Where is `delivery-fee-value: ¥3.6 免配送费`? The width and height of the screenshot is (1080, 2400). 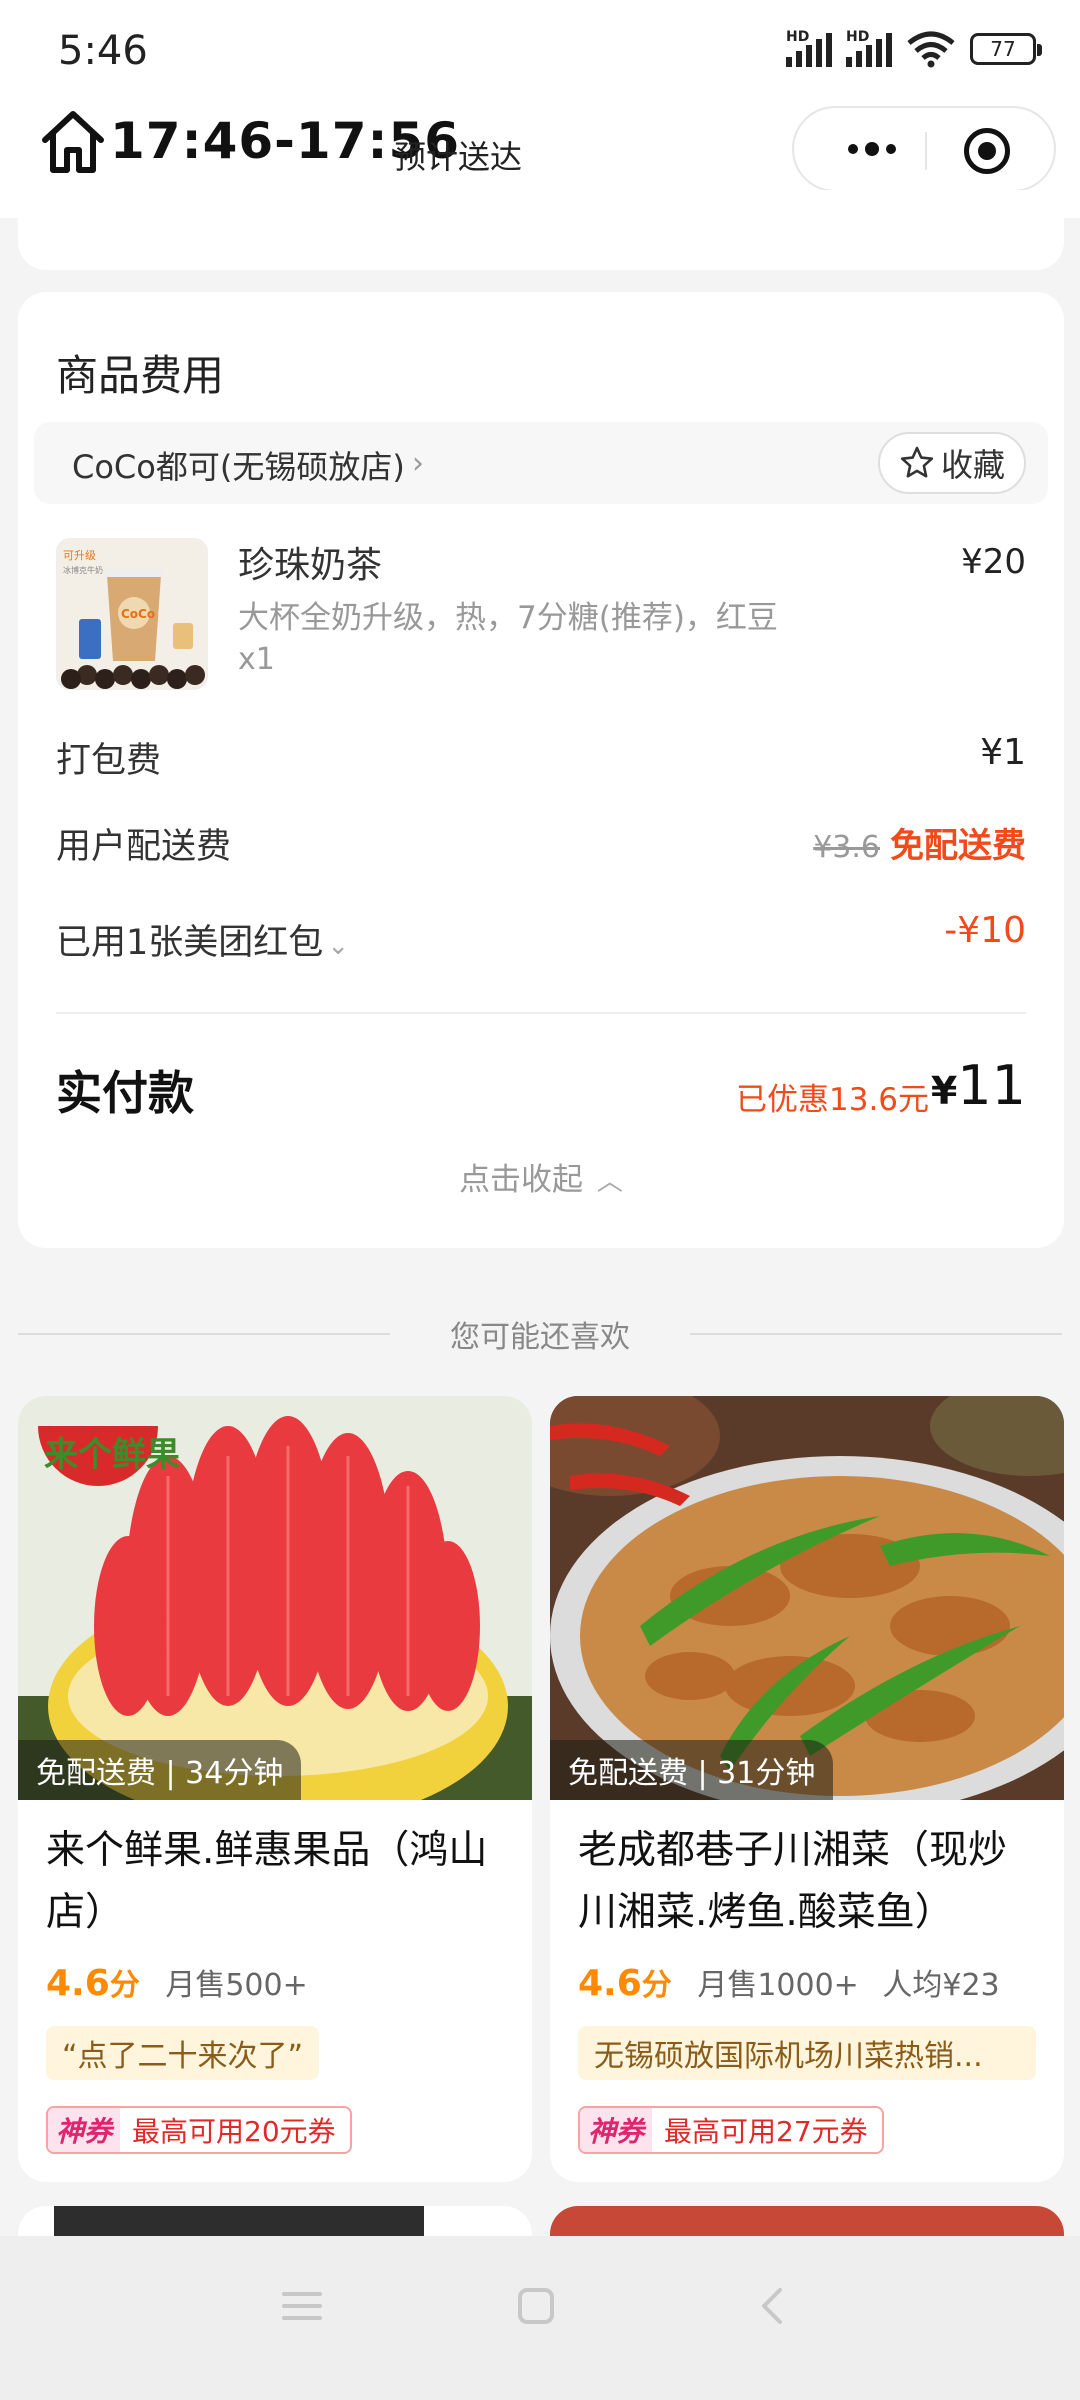 delivery-fee-value: ¥3.6 免配送费 is located at coordinates (919, 842).